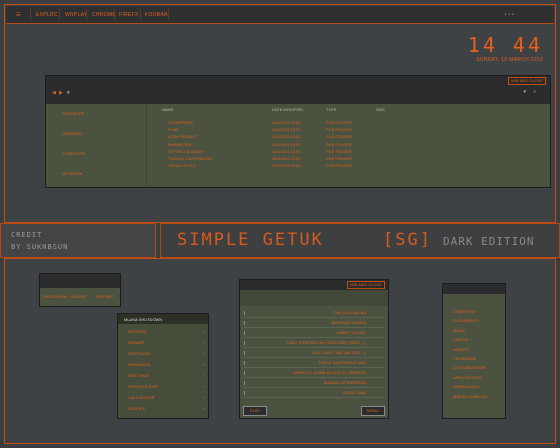  I want to click on places-item: MISCELLANEOUS, so click(470, 396).